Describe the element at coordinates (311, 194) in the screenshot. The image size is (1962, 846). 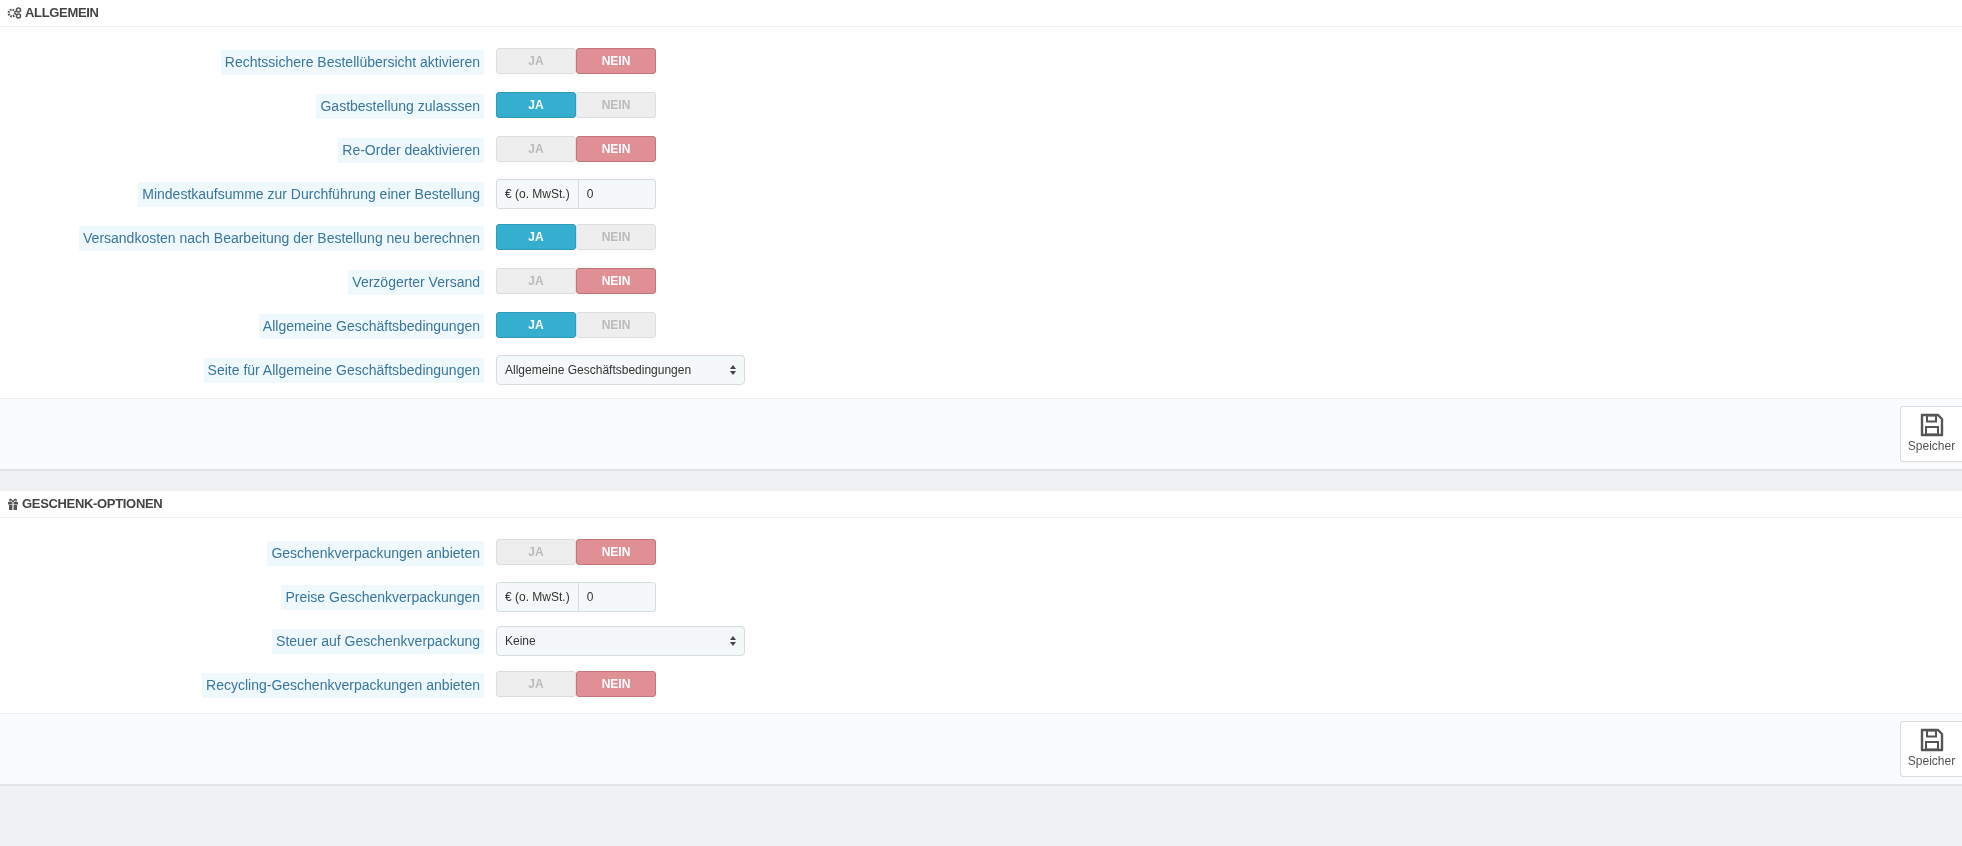
I see `field-label: Mindestkaufsumme zur Durchführung einer Bestellung` at that location.